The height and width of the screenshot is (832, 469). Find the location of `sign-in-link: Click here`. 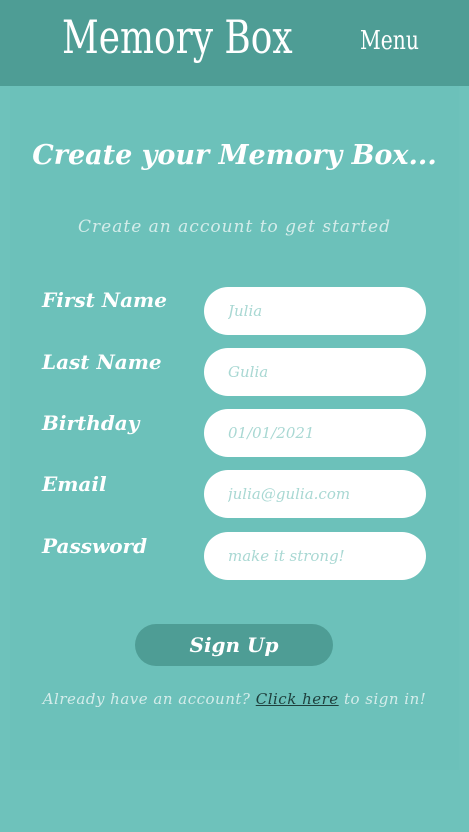

sign-in-link: Click here is located at coordinates (297, 699).